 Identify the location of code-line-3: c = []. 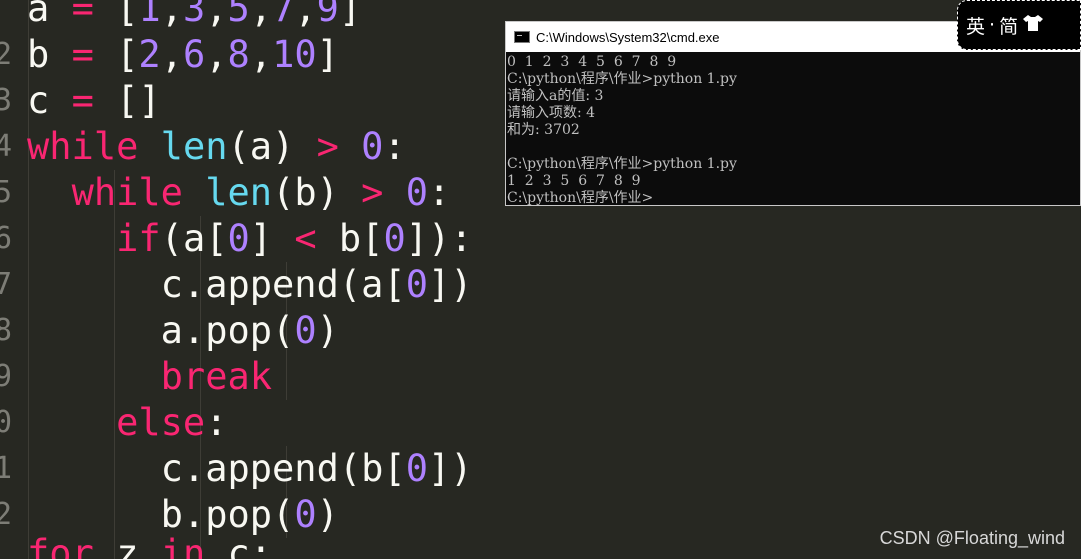
(94, 101).